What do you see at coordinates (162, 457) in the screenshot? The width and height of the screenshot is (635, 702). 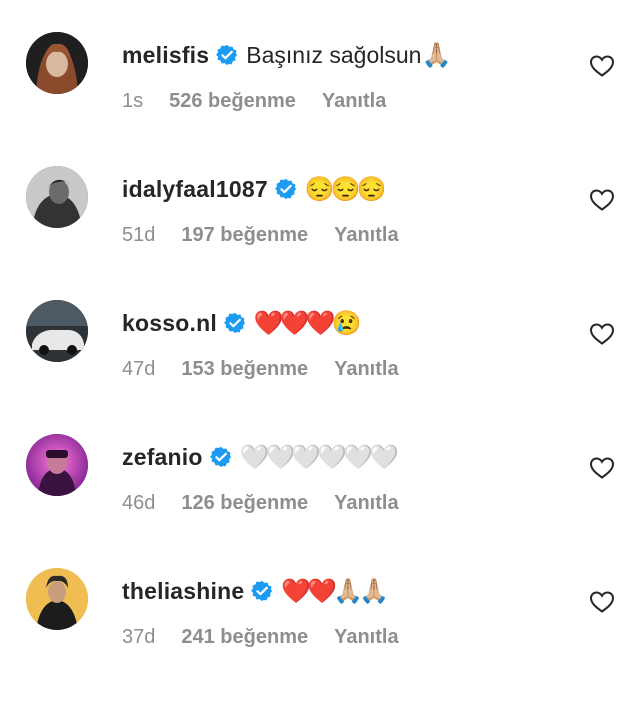 I see `username: zefanio` at bounding box center [162, 457].